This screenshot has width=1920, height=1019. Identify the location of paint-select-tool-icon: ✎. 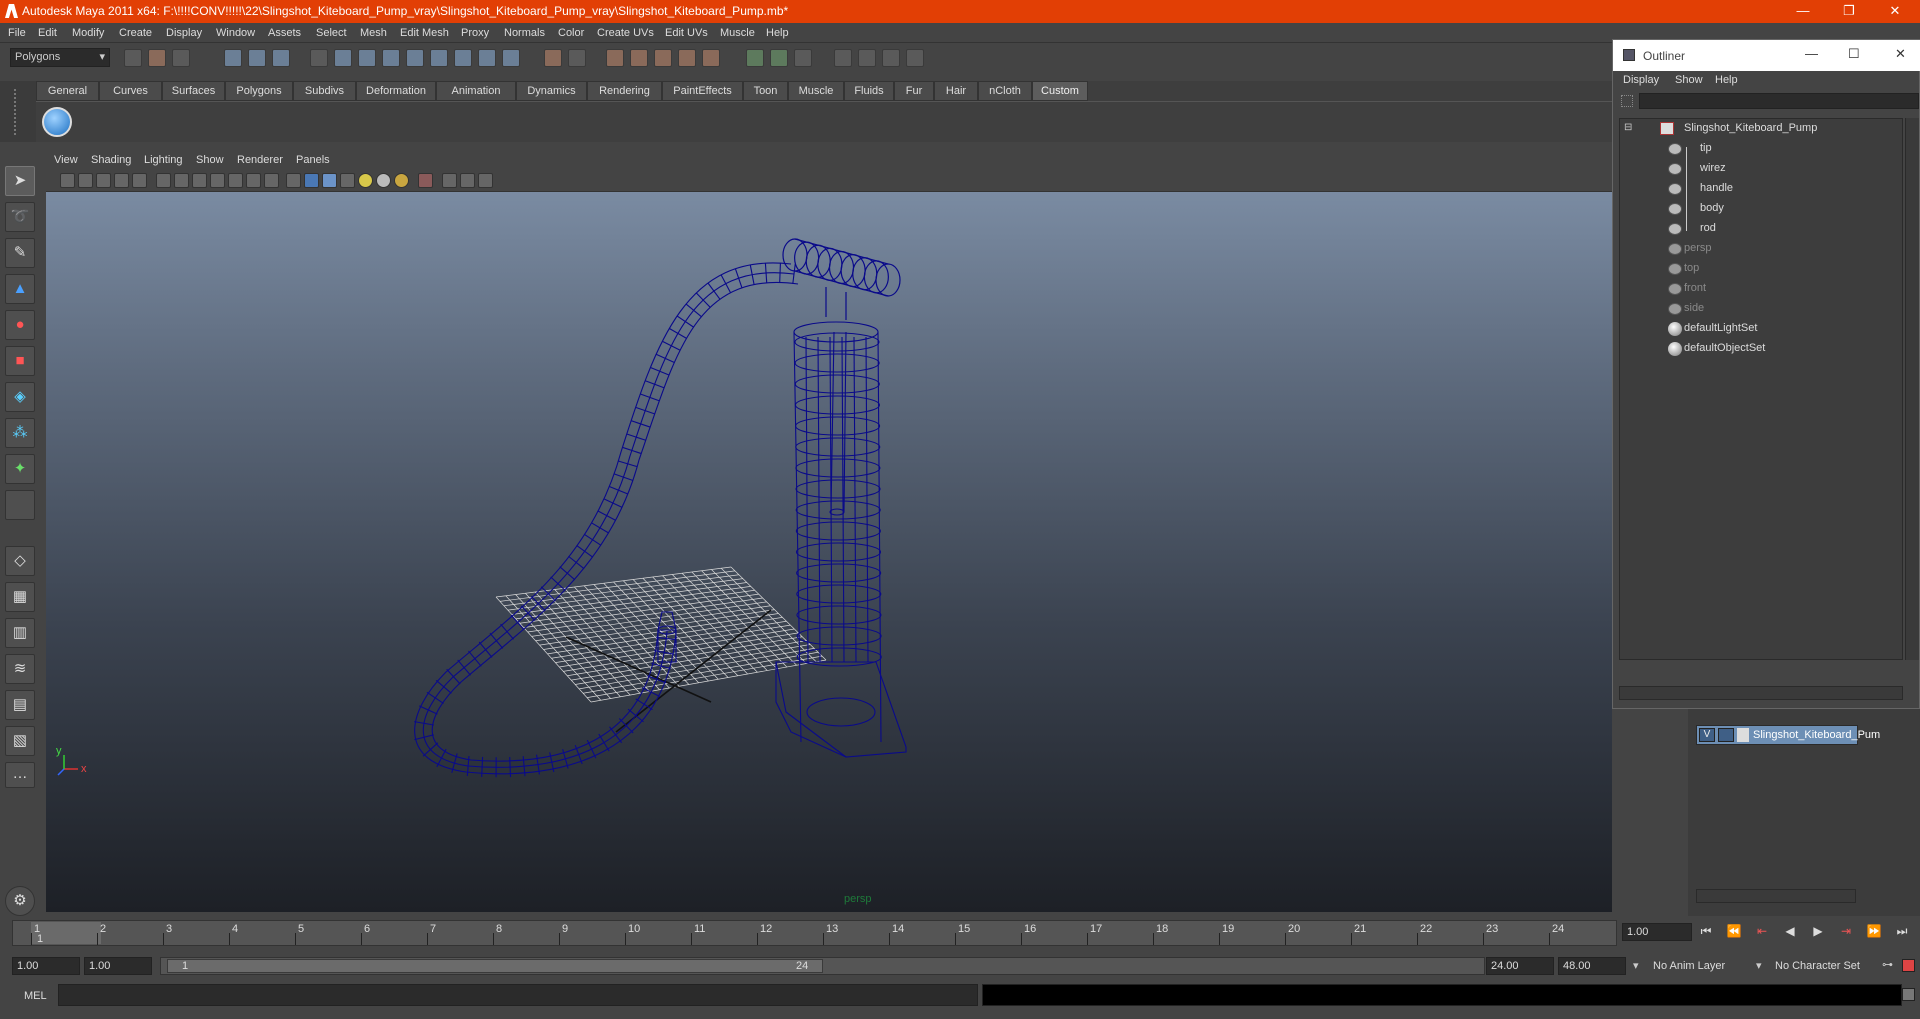
(20, 253).